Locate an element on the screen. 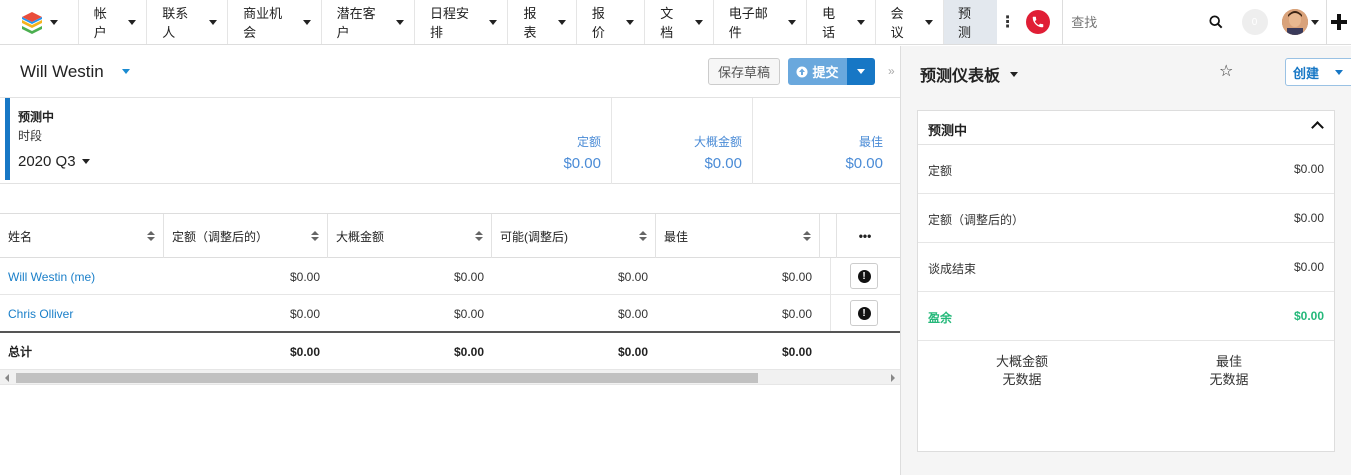 The height and width of the screenshot is (475, 1351). search-icon is located at coordinates (1216, 22).